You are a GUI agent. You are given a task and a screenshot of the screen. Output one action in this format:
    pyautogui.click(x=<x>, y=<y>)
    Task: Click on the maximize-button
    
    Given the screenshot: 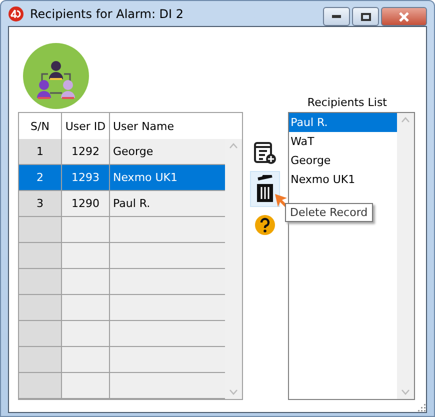 What is the action you would take?
    pyautogui.click(x=365, y=16)
    